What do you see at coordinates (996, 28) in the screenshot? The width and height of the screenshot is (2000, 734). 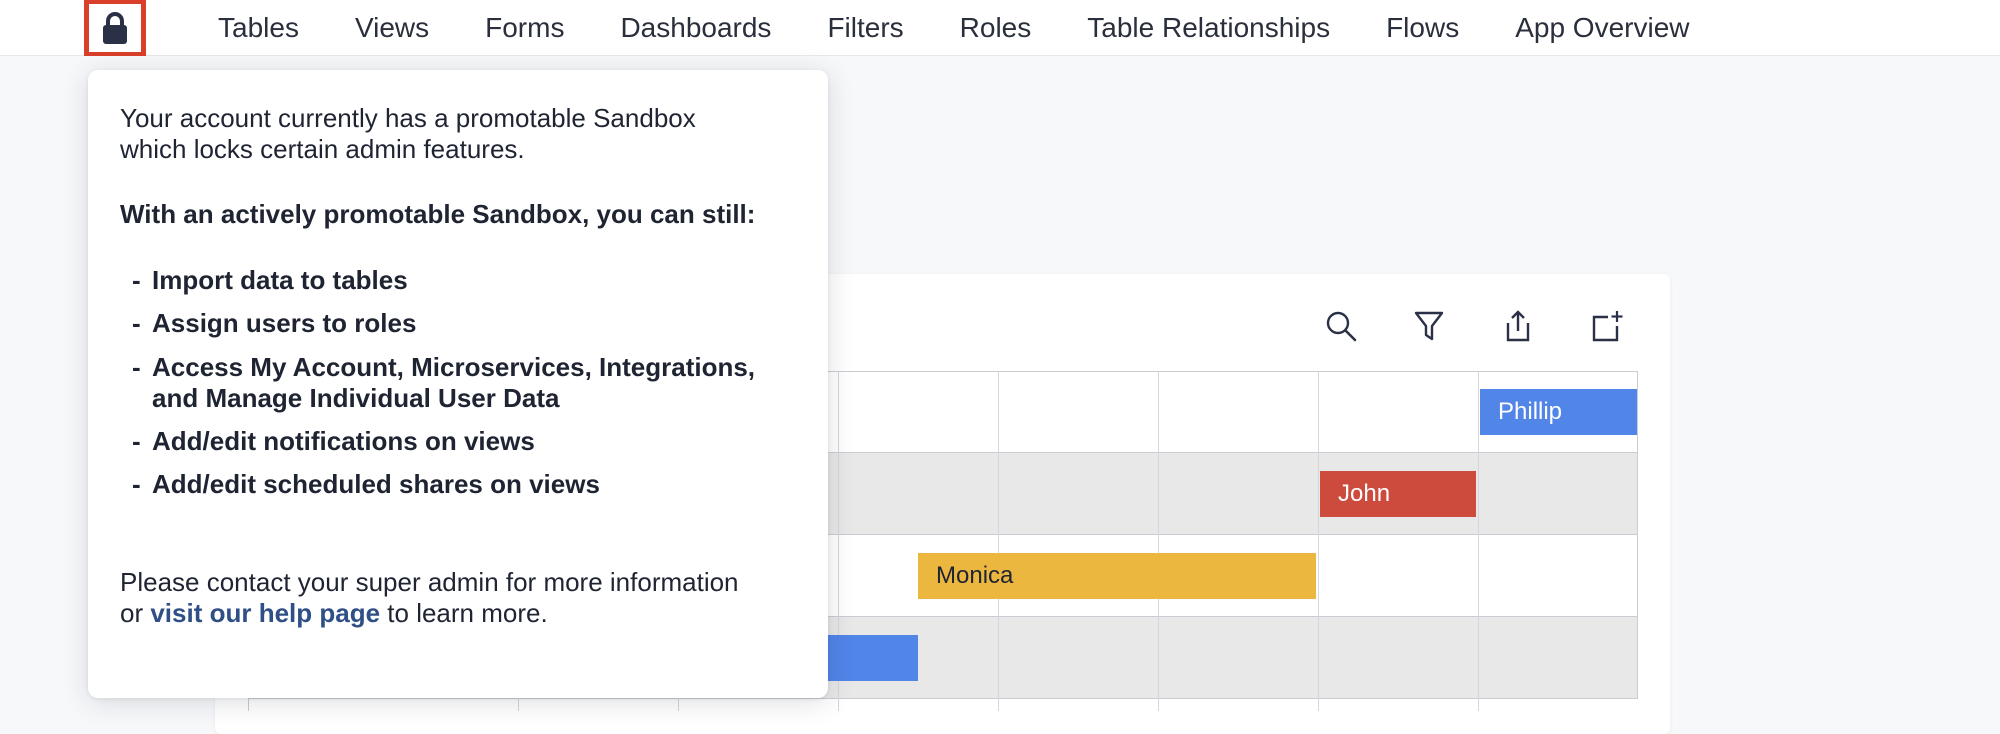 I see `nav-roles: Roles` at bounding box center [996, 28].